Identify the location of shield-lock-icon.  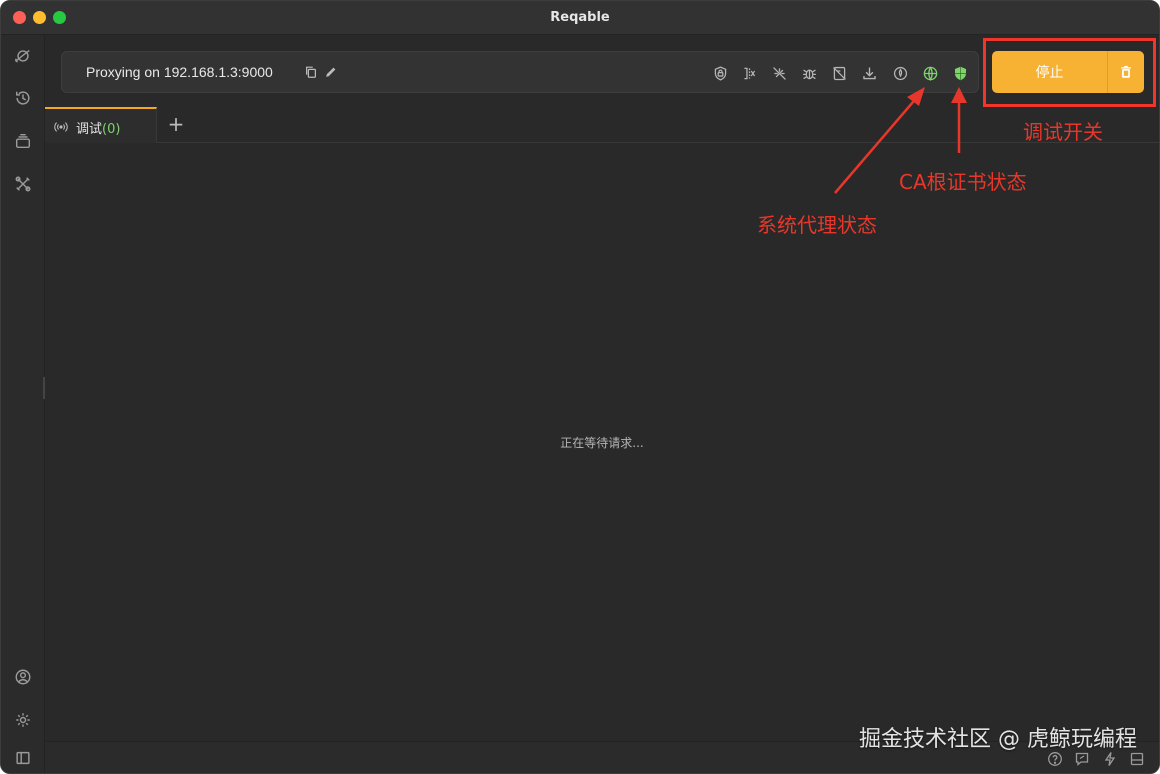
(720, 73).